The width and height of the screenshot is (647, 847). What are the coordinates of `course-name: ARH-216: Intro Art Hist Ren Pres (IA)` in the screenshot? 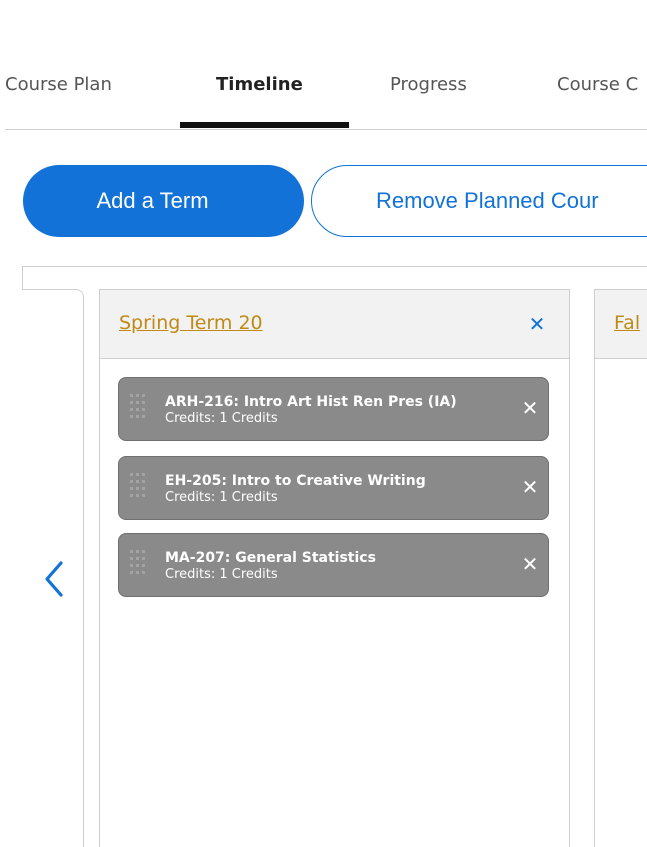 It's located at (311, 402).